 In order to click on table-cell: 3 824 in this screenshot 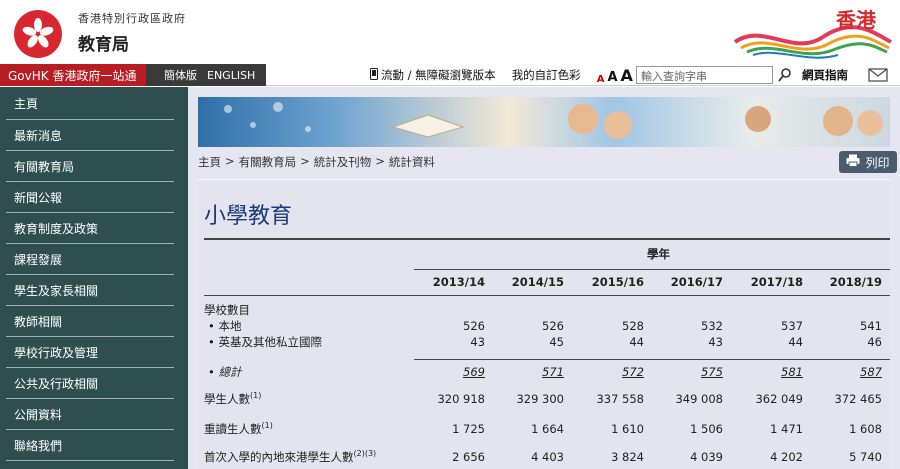, I will do `click(627, 456)`.